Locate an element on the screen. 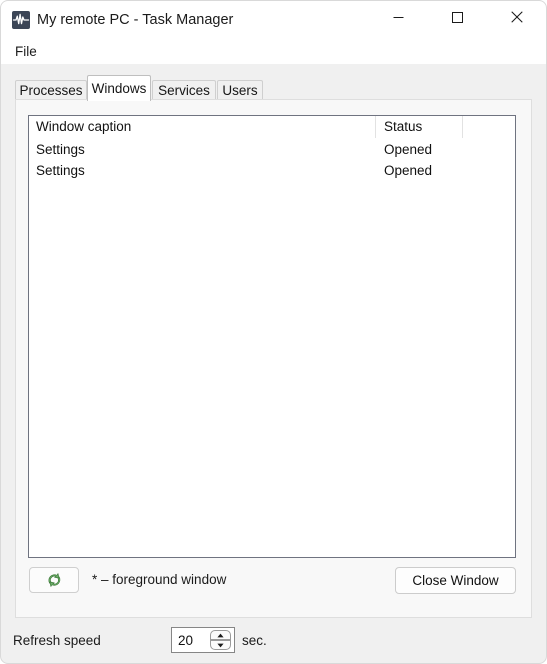  refresh-speed-value: 20 is located at coordinates (185, 640).